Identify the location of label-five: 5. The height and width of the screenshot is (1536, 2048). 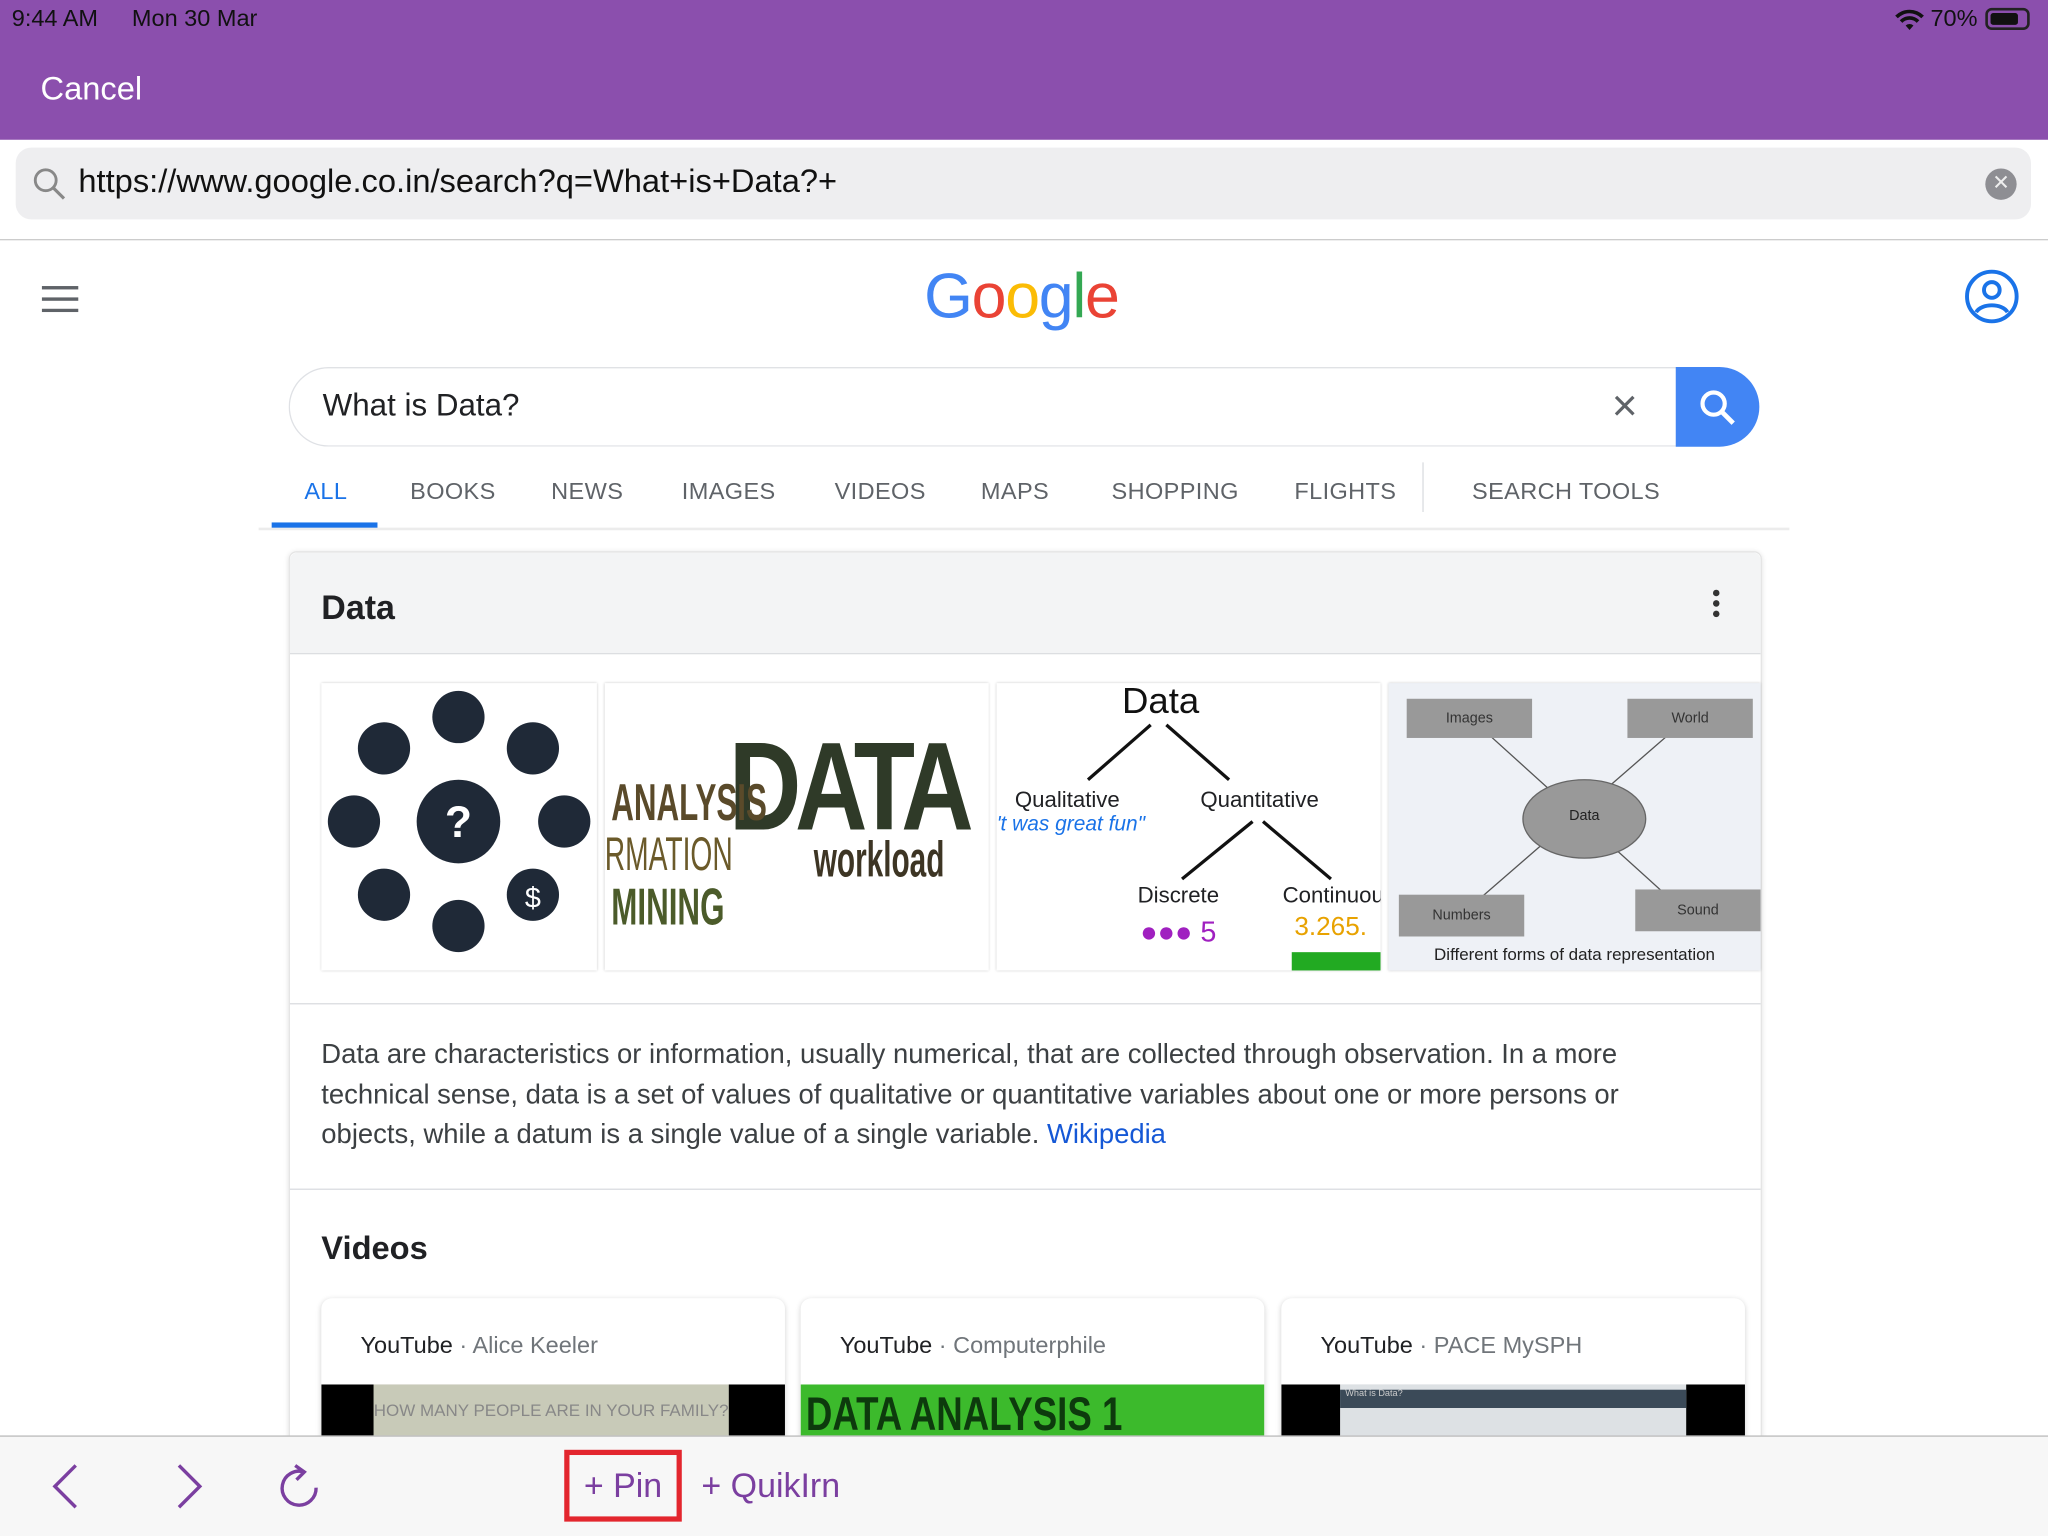
(1208, 932).